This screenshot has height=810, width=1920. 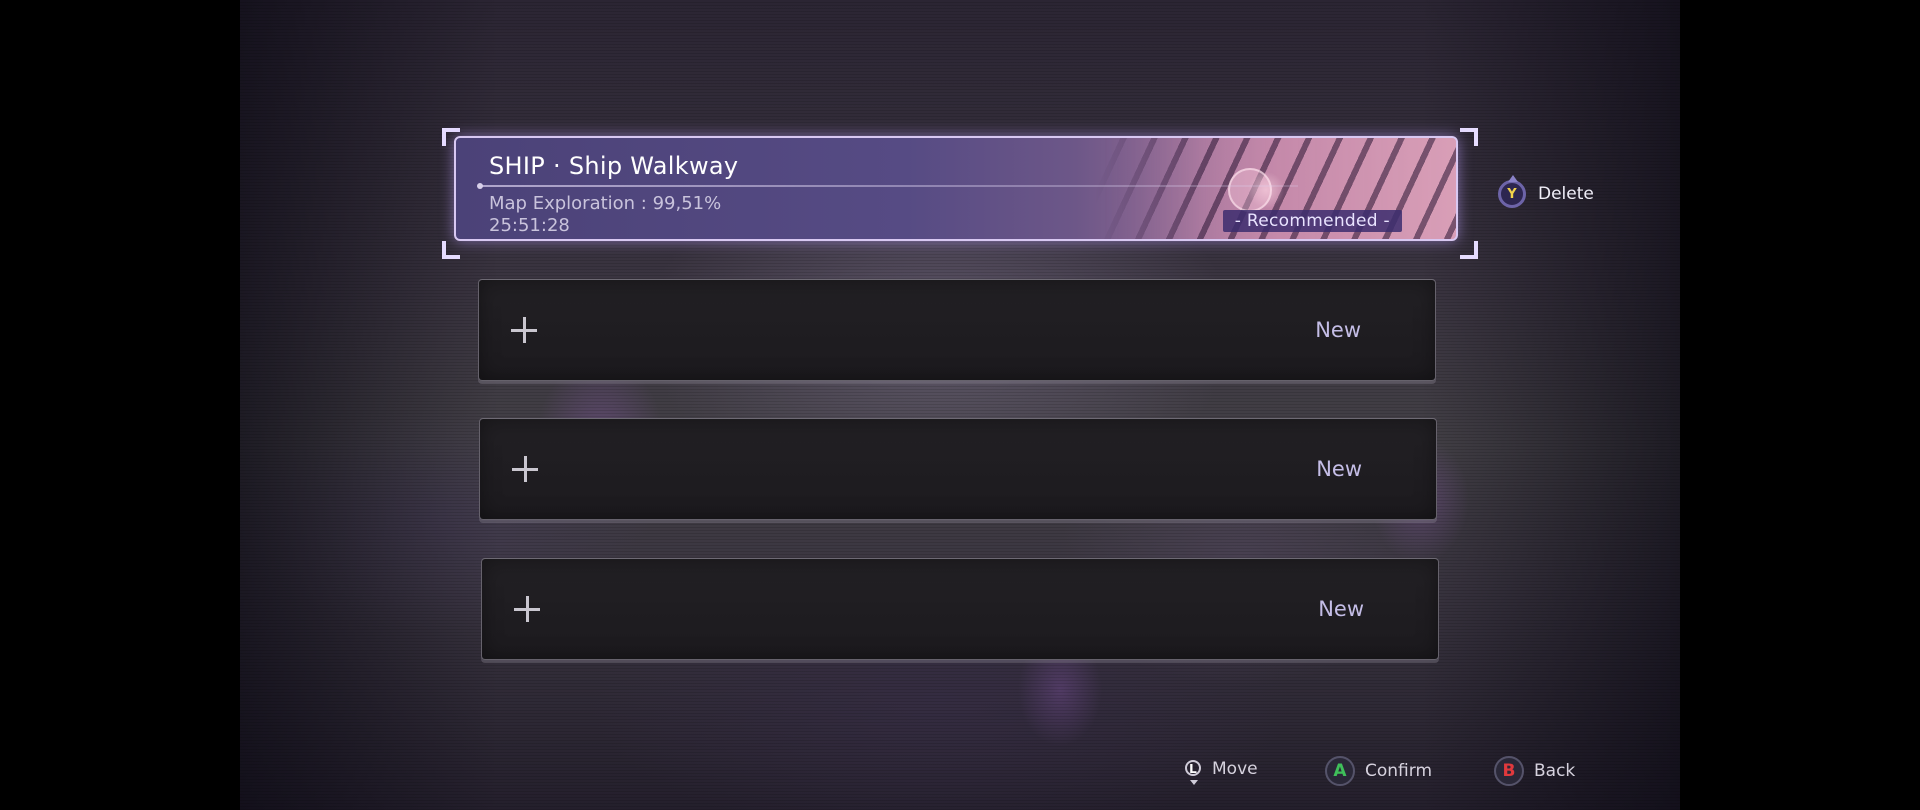 What do you see at coordinates (1340, 771) in the screenshot?
I see `a-button-icon: A` at bounding box center [1340, 771].